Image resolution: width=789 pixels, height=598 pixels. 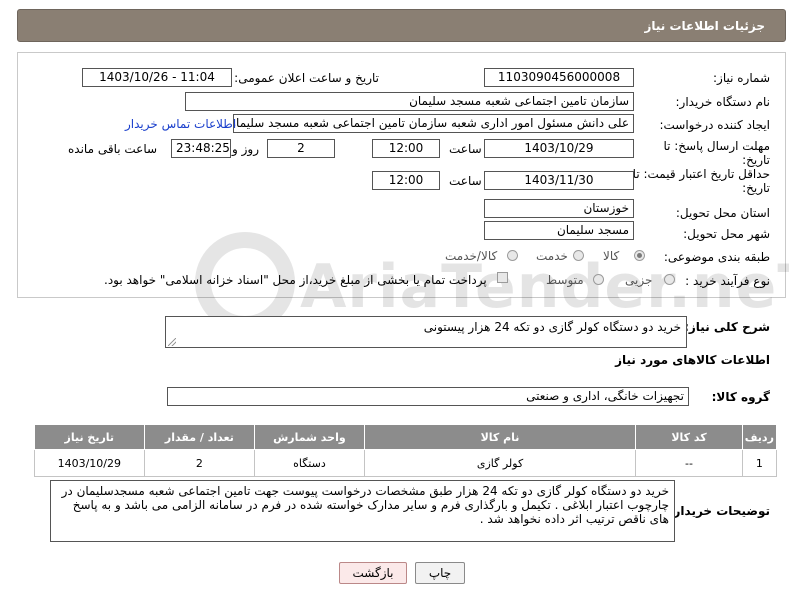 I want to click on cell-item-code: --, so click(x=689, y=463).